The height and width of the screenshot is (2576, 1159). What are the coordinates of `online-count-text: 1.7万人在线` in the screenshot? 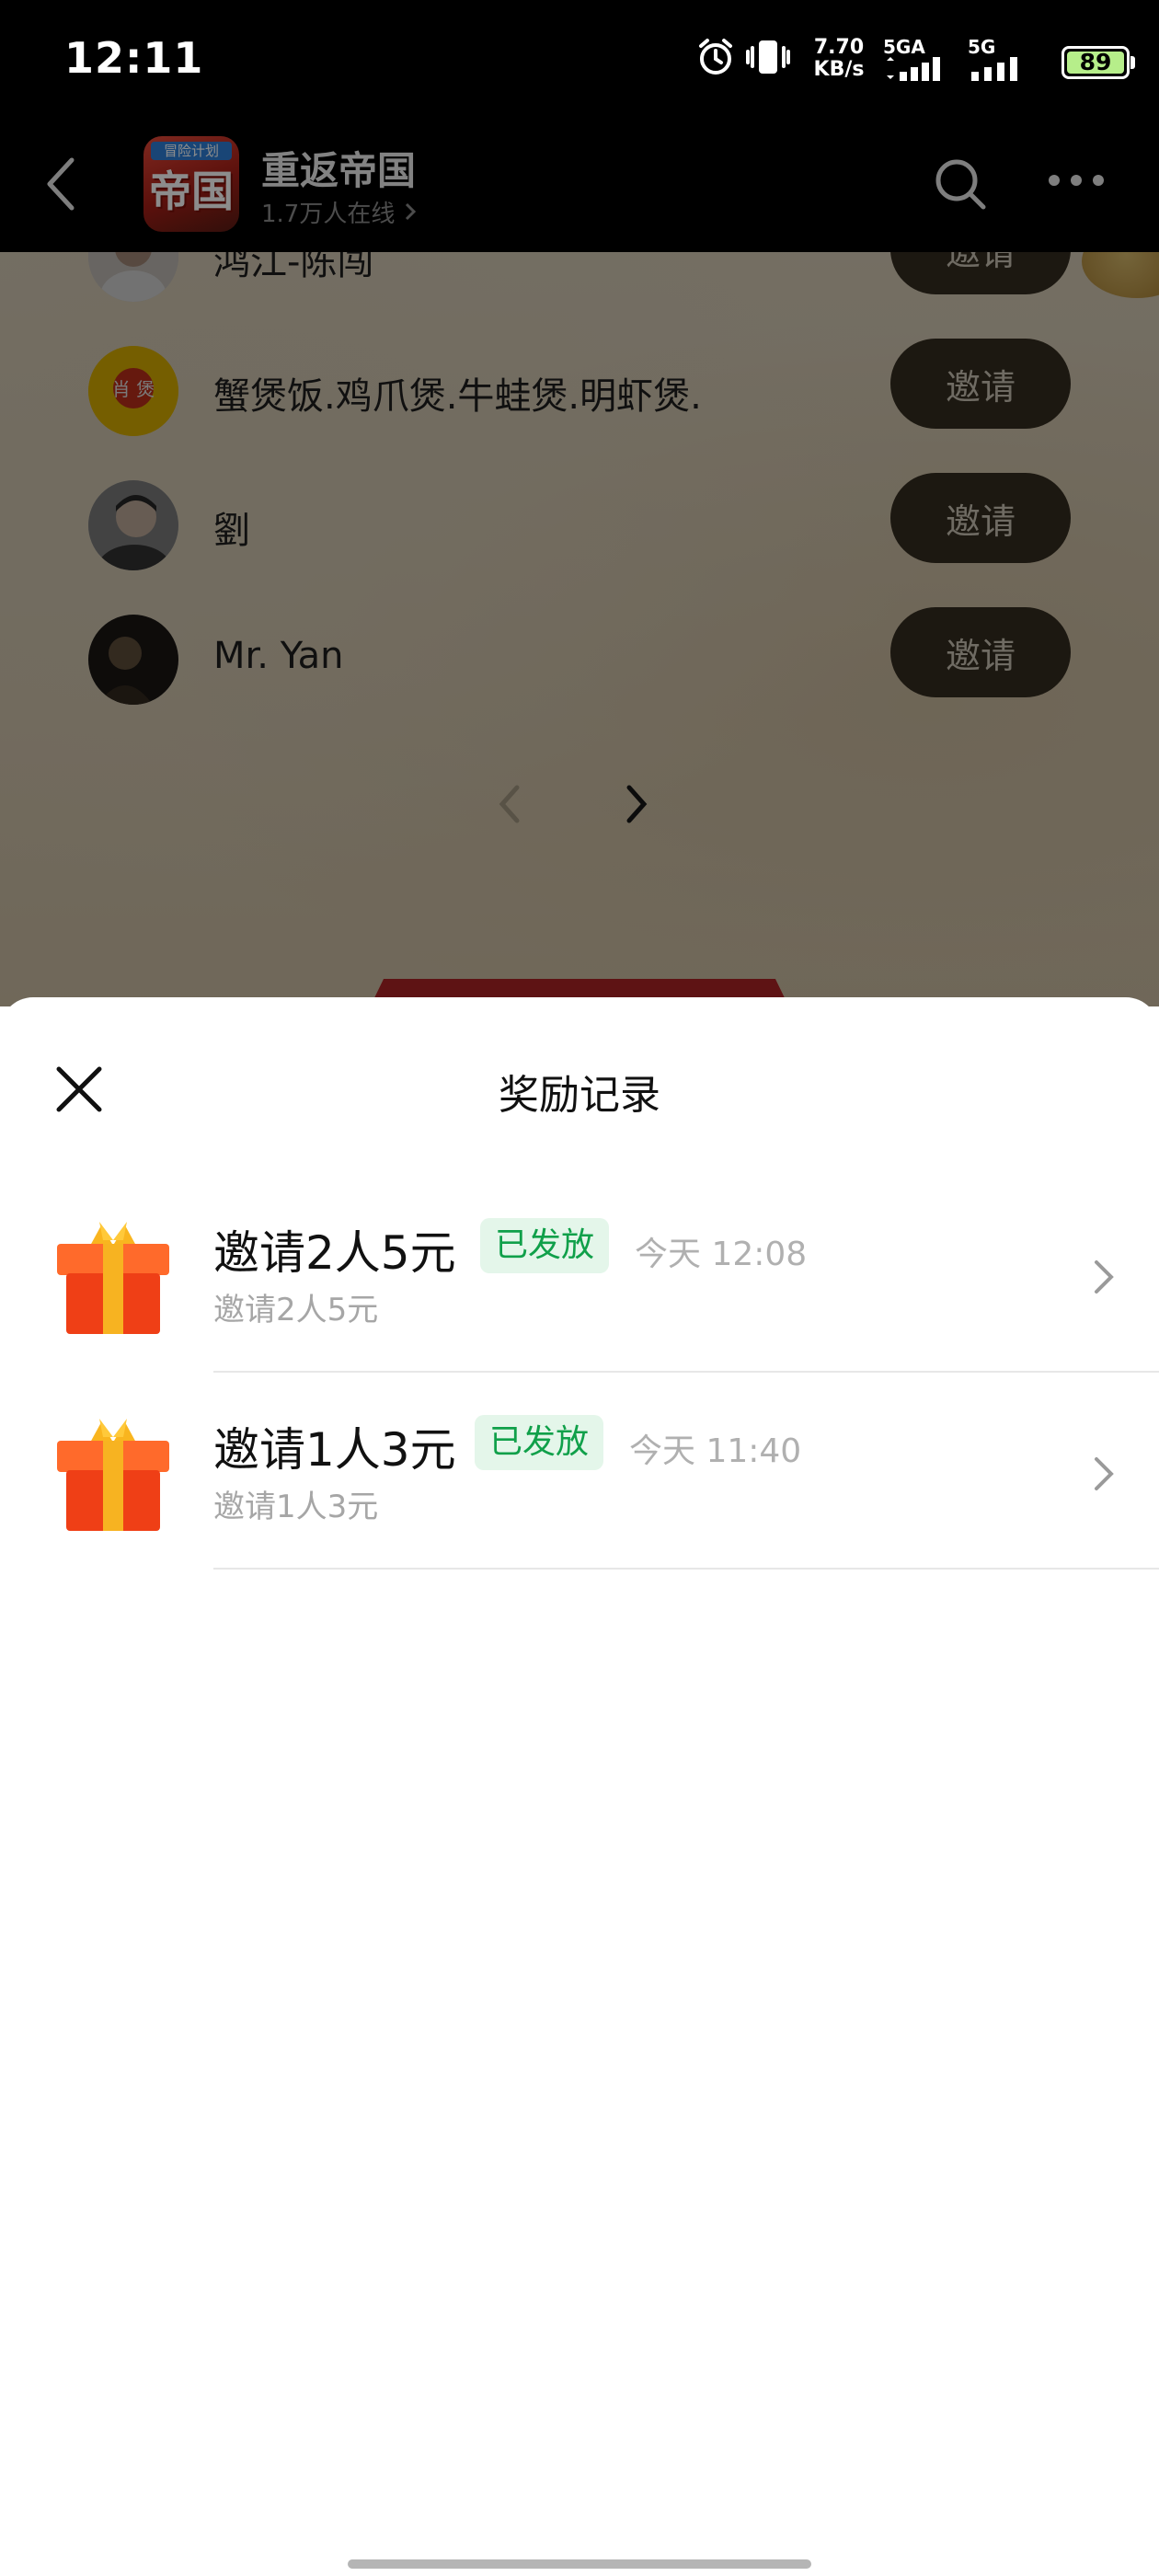 It's located at (328, 214).